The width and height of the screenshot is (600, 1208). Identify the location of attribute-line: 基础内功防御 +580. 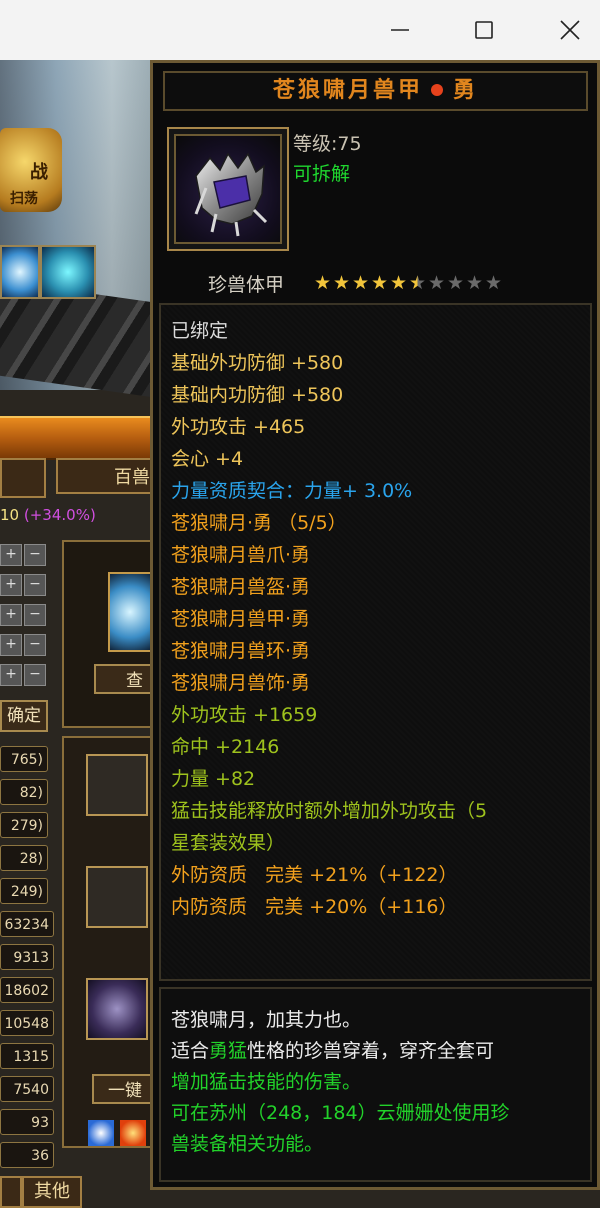
(257, 395).